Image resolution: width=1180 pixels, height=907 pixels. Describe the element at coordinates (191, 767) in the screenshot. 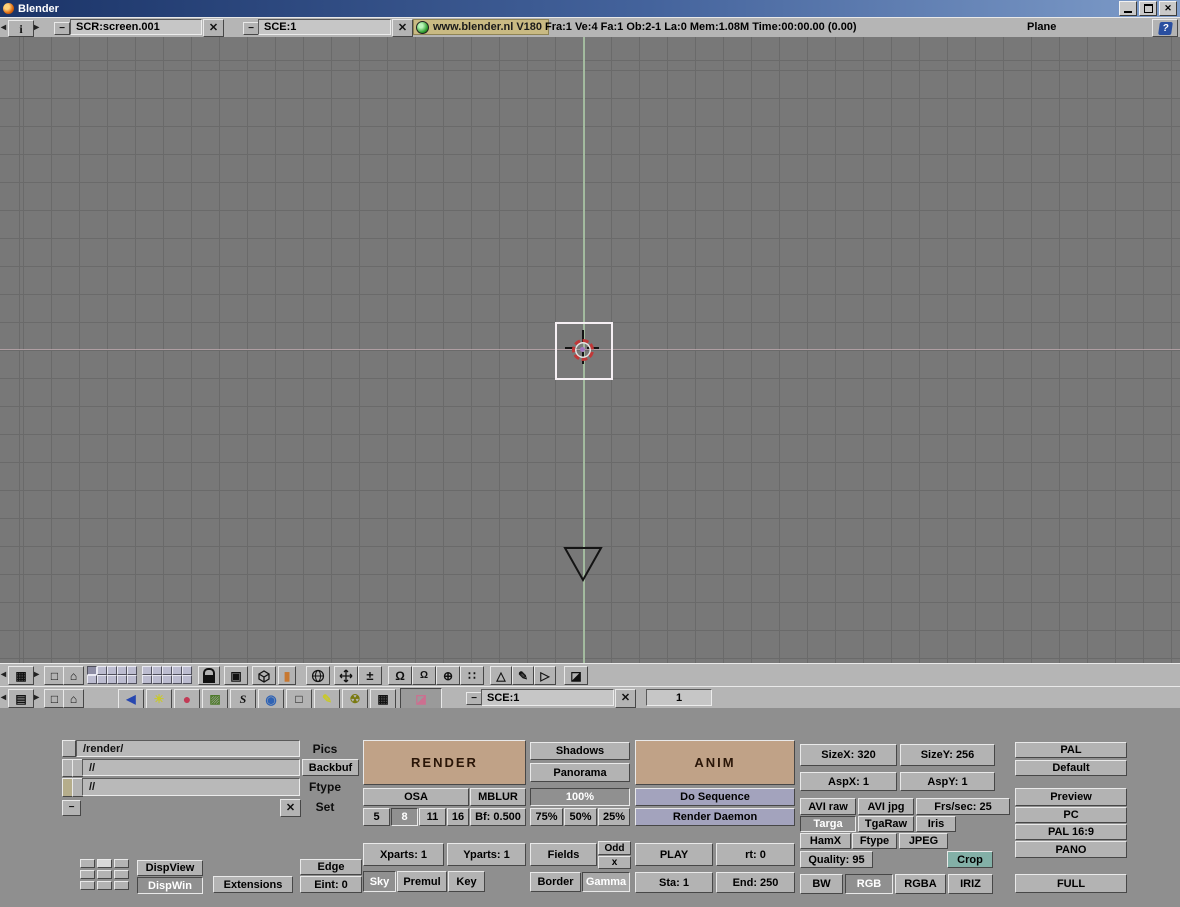

I see `backbuf-path-field: //` at that location.